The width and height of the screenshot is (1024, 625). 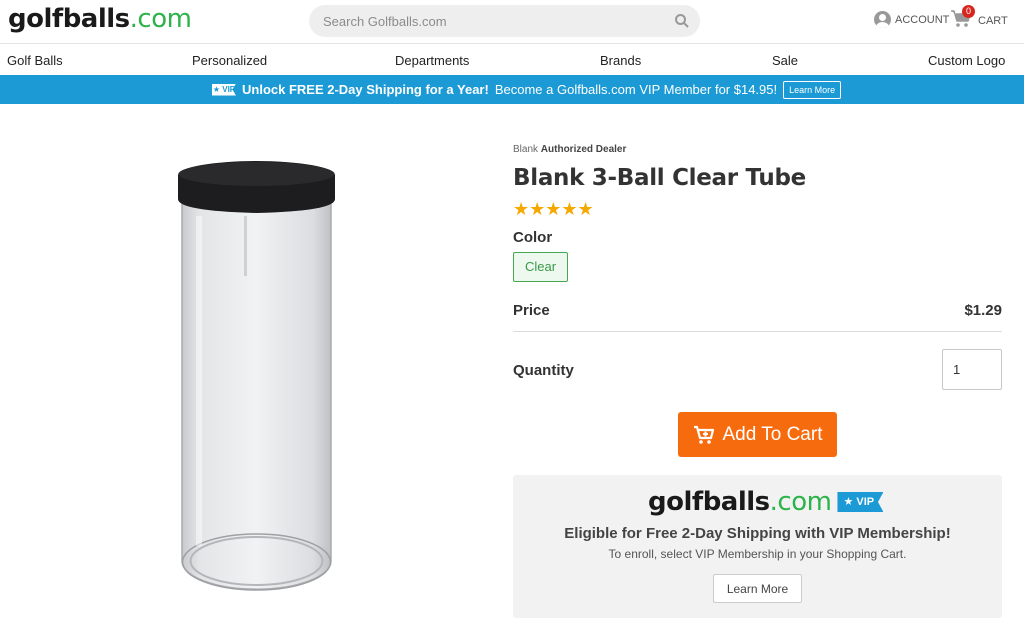 I want to click on color-label: Color, so click(x=533, y=237).